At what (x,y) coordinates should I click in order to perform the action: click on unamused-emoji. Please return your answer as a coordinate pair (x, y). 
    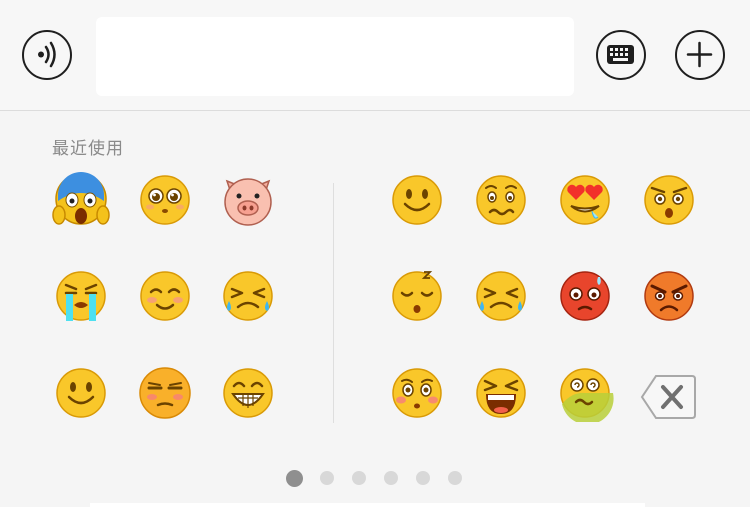
    Looking at the image, I should click on (165, 393).